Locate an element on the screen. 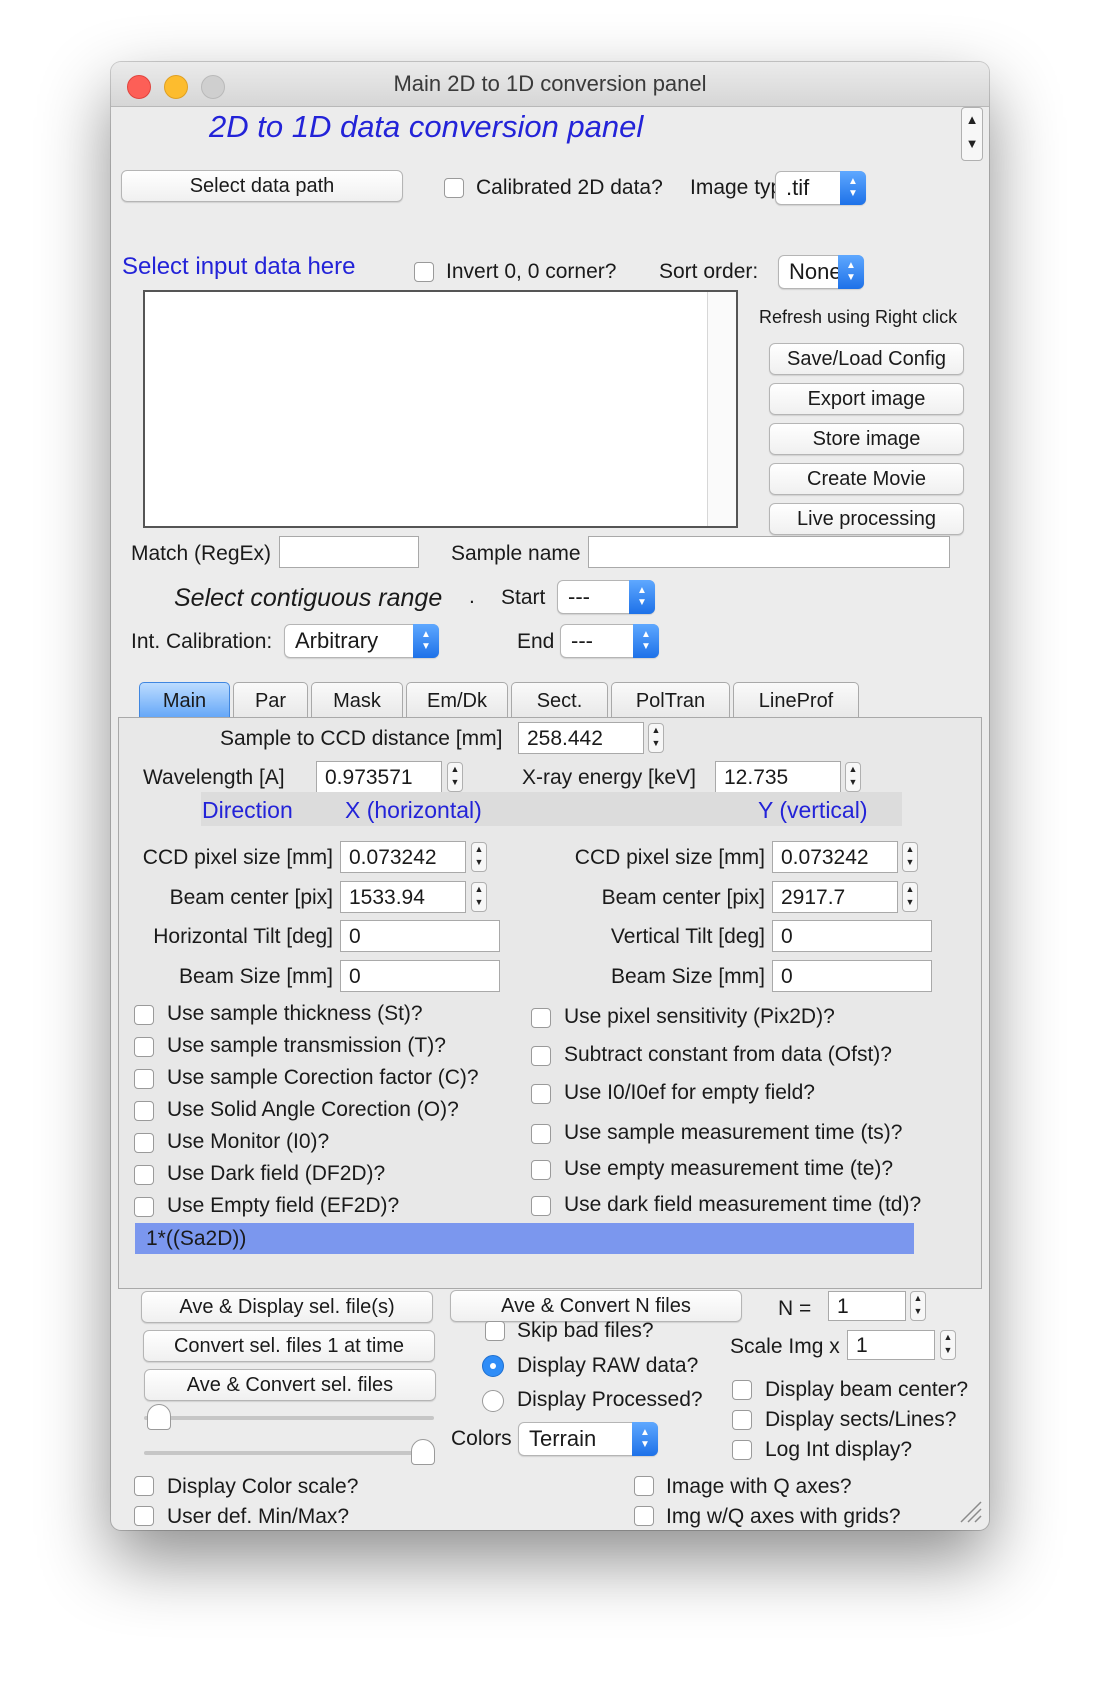 This screenshot has width=1100, height=1694. ave-display-button: Ave & Display sel. file(s) is located at coordinates (287, 1307).